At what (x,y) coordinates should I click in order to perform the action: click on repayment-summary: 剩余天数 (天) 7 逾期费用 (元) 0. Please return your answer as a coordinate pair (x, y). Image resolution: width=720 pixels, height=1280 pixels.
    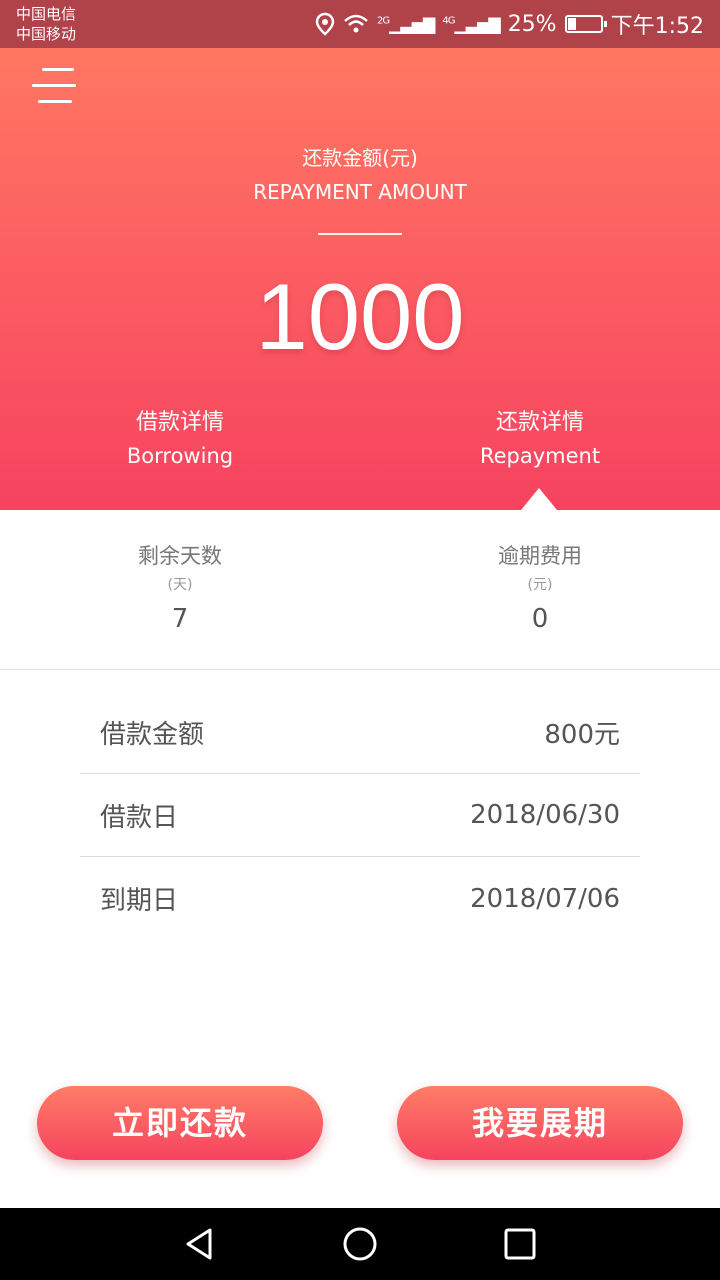
    Looking at the image, I should click on (360, 590).